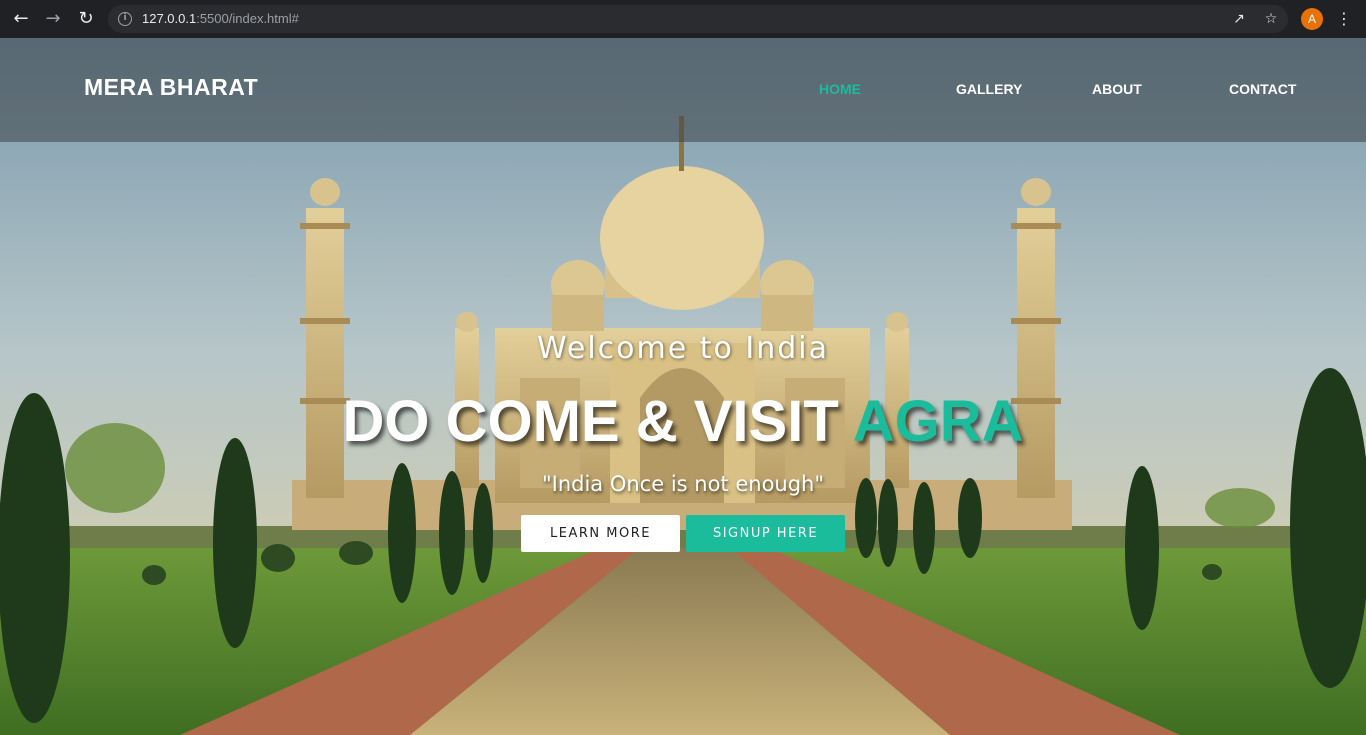 The image size is (1366, 735). Describe the element at coordinates (698, 19) in the screenshot. I see `address-bar: i 127.0.0.1:5500/index.html# ↗ ☆` at that location.